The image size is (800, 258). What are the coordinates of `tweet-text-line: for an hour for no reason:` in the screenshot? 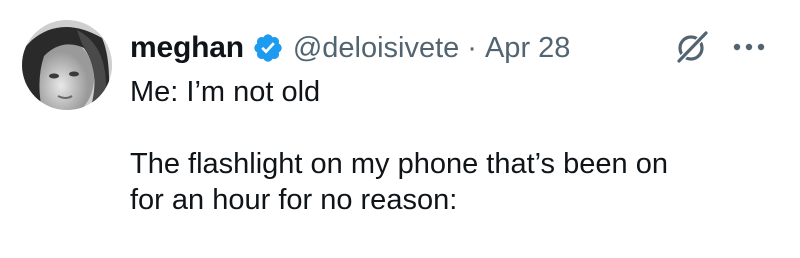 It's located at (294, 200).